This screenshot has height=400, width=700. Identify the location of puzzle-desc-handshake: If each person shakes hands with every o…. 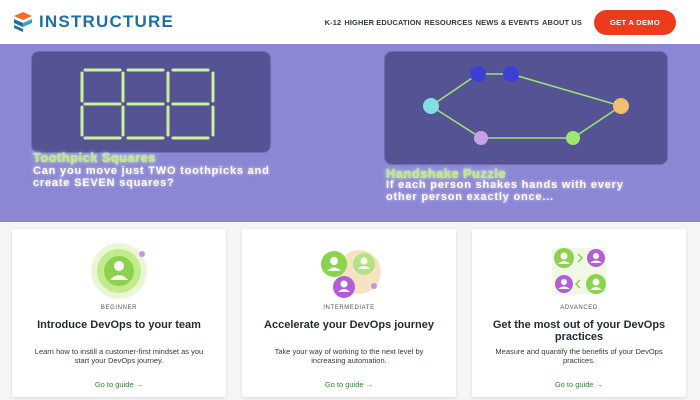
(505, 191).